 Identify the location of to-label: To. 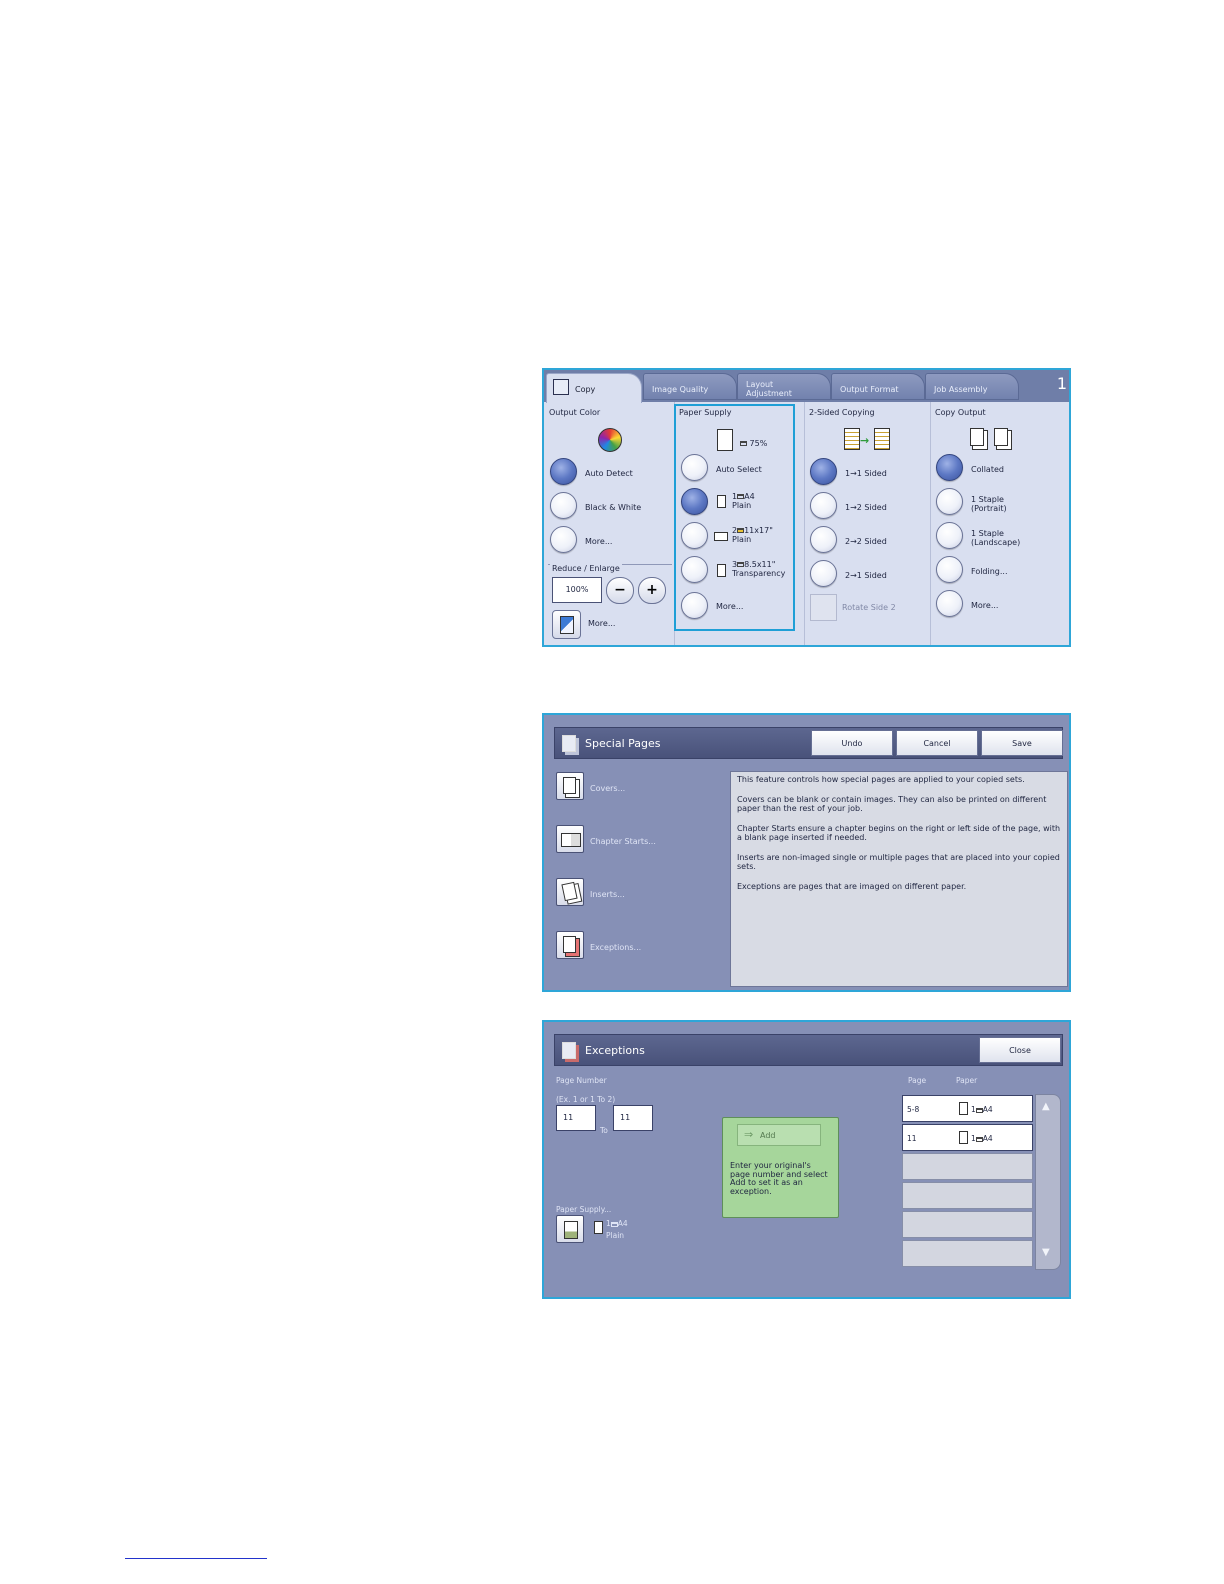
(604, 1130).